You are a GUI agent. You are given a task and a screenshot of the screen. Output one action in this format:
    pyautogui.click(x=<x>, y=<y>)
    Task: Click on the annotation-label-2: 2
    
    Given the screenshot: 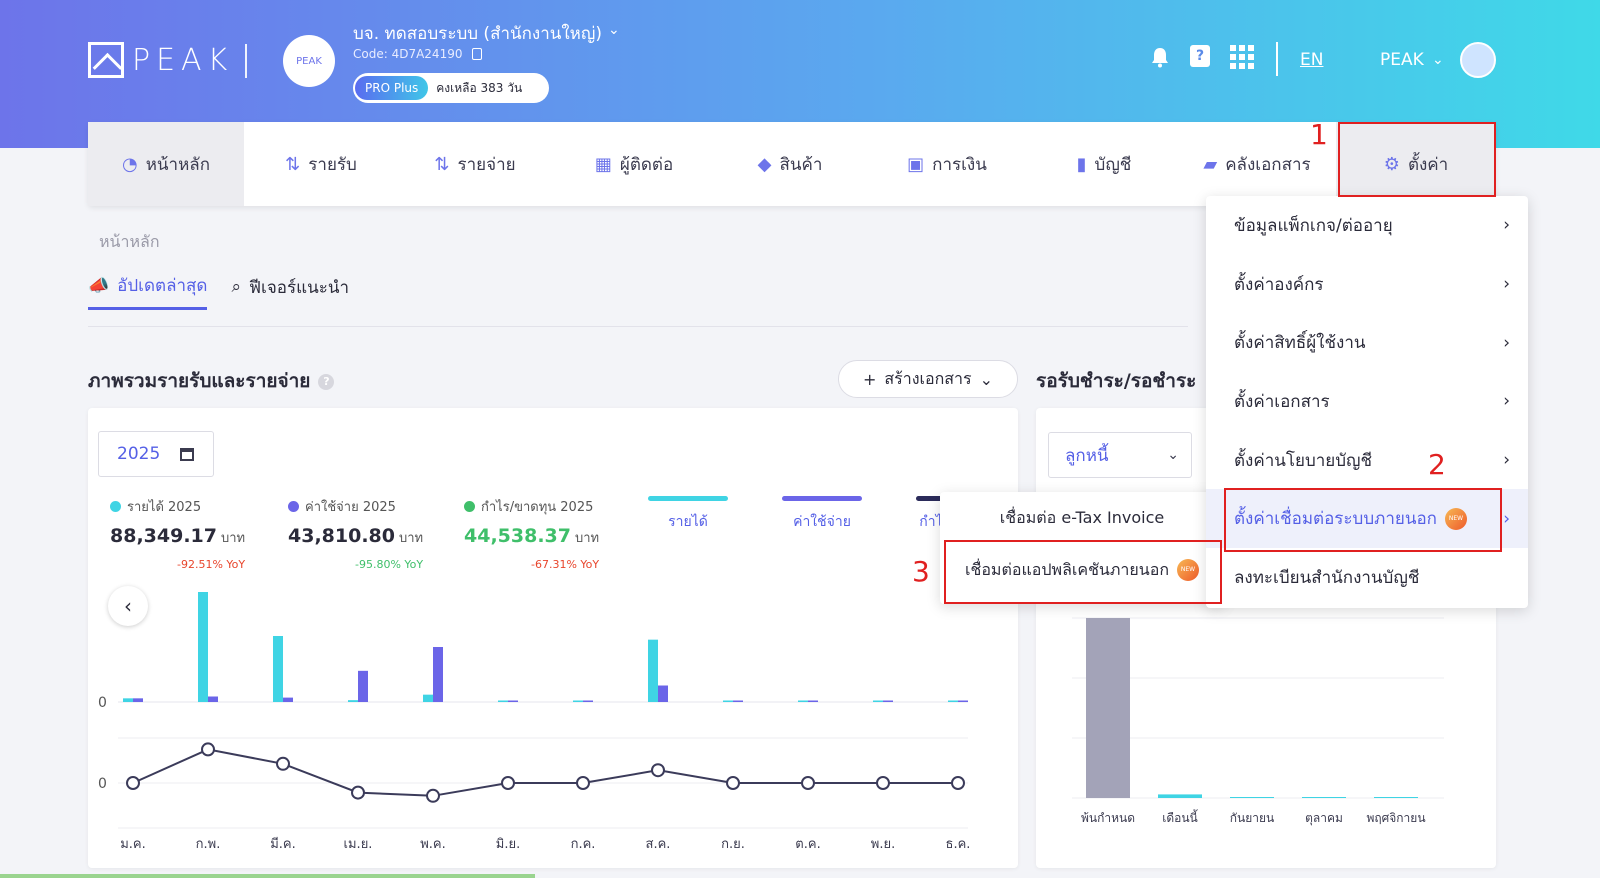 What is the action you would take?
    pyautogui.click(x=1437, y=464)
    